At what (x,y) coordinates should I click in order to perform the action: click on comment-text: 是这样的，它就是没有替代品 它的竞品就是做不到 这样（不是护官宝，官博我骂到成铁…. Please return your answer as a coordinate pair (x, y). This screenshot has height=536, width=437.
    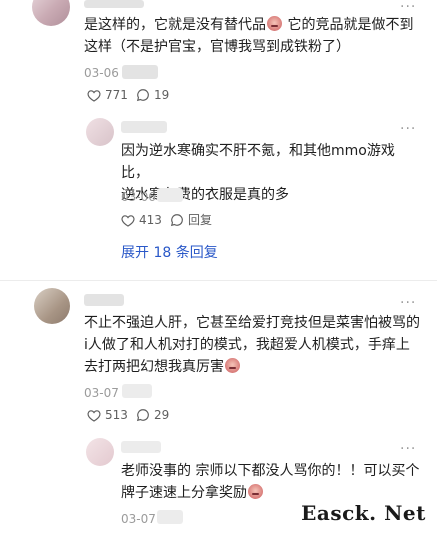
    Looking at the image, I should click on (254, 36).